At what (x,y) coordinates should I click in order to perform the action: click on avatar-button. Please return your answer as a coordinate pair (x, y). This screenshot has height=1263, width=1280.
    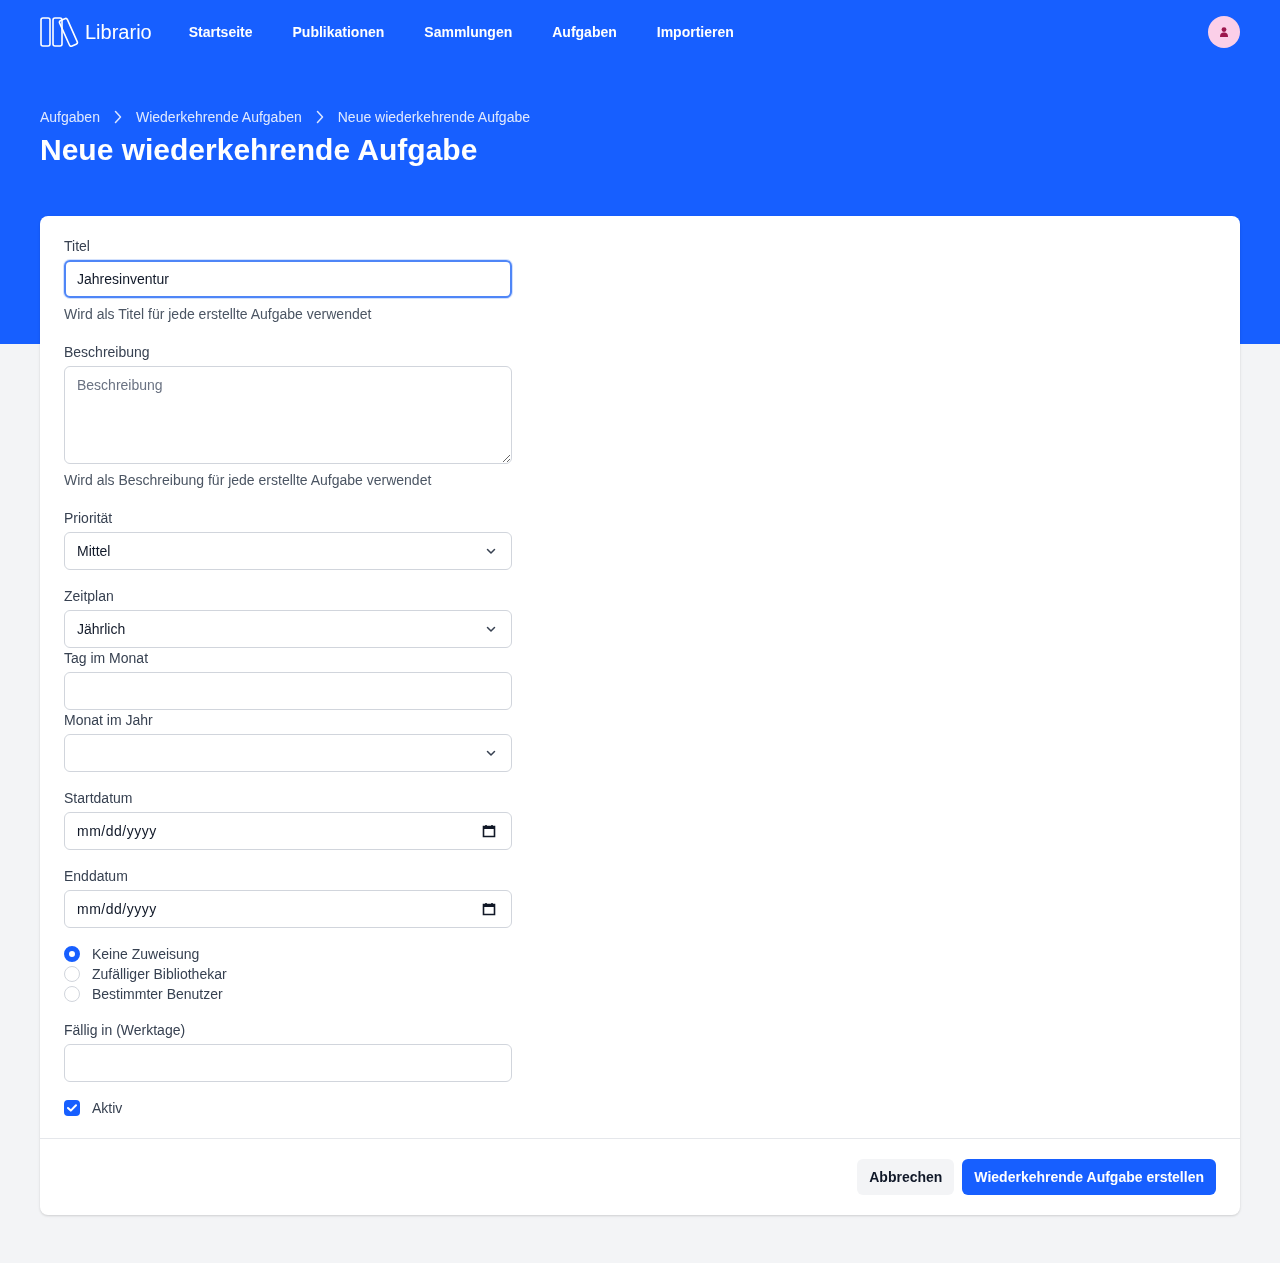
    Looking at the image, I should click on (1224, 32).